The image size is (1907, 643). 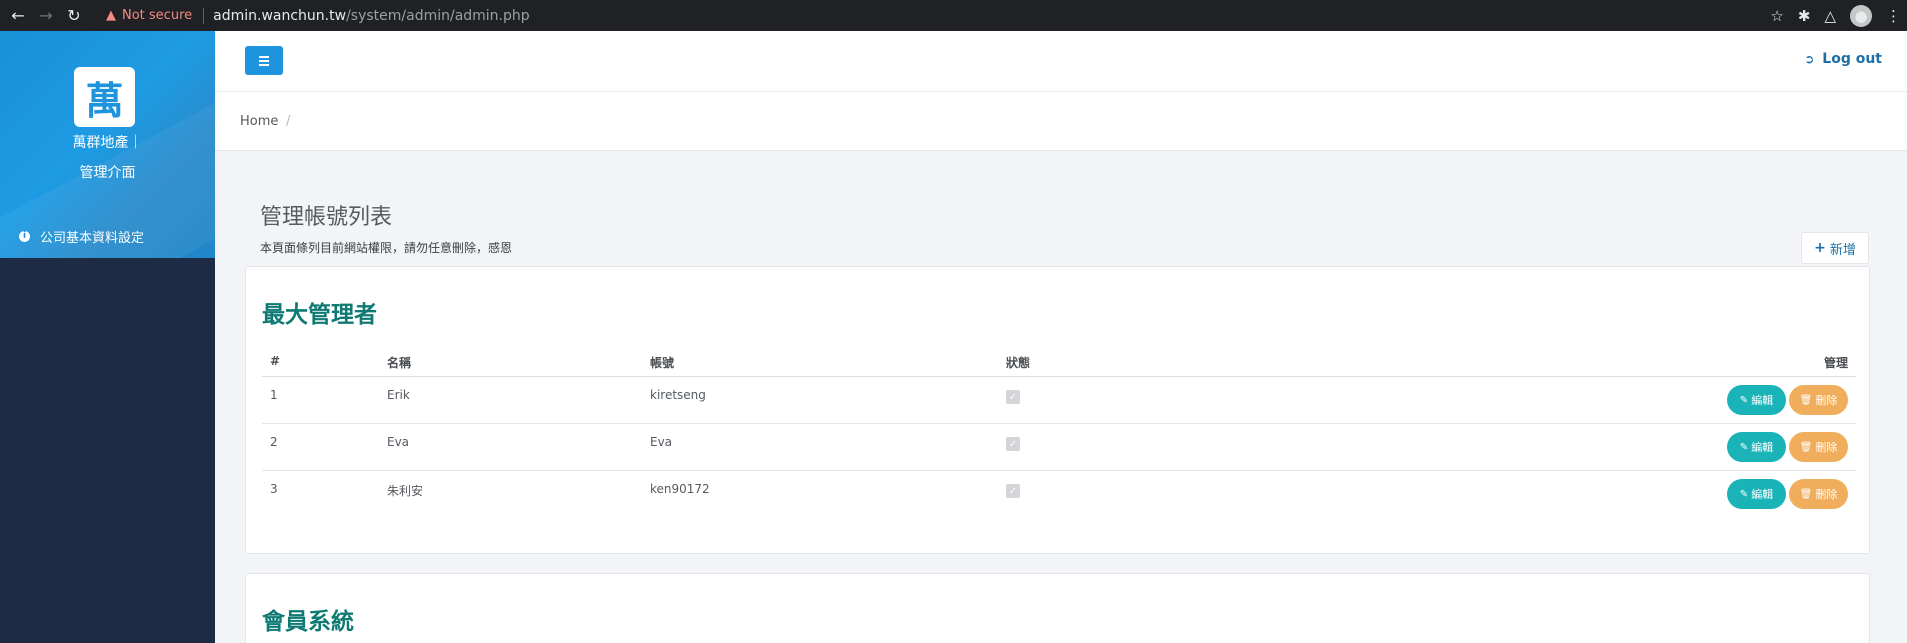 I want to click on security-label: Not secure, so click(x=157, y=15).